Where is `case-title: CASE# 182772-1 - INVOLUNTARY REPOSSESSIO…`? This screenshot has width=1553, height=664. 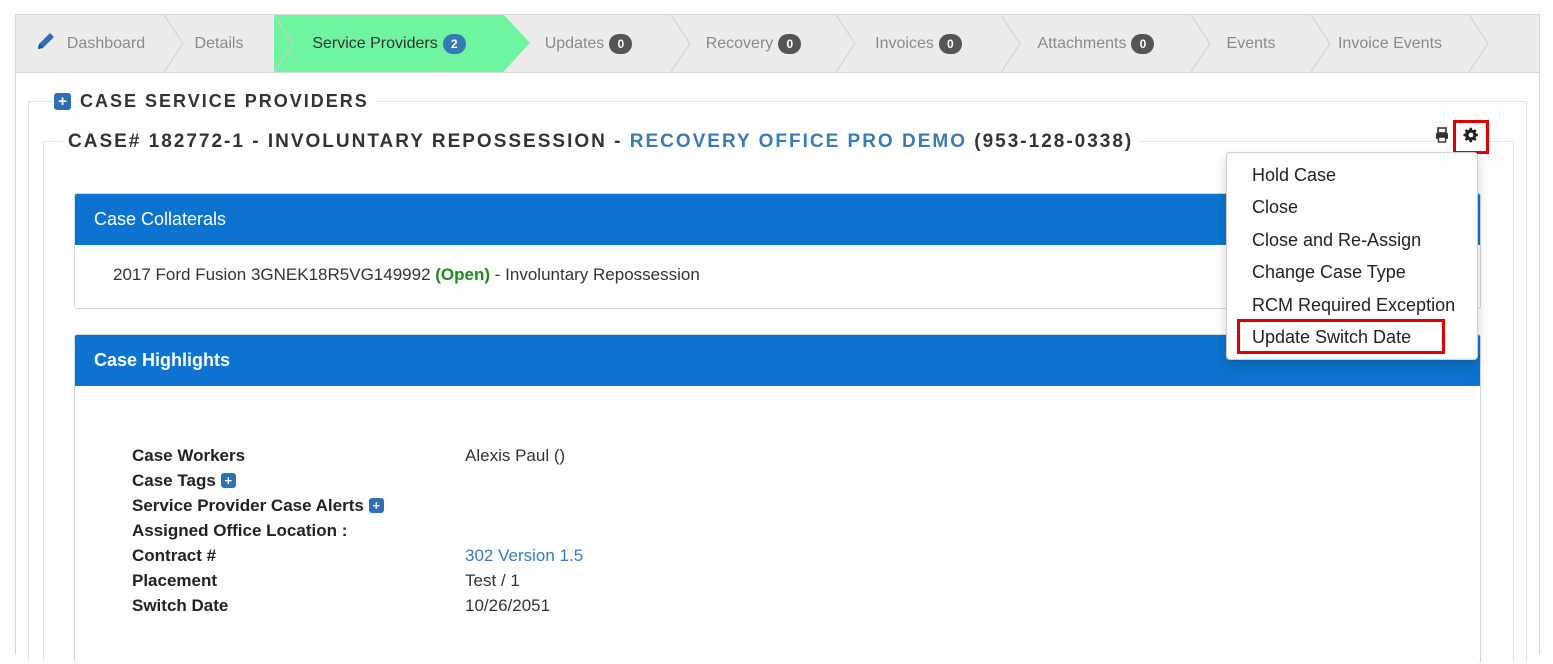 case-title: CASE# 182772-1 - INVOLUNTARY REPOSSESSIO… is located at coordinates (601, 142).